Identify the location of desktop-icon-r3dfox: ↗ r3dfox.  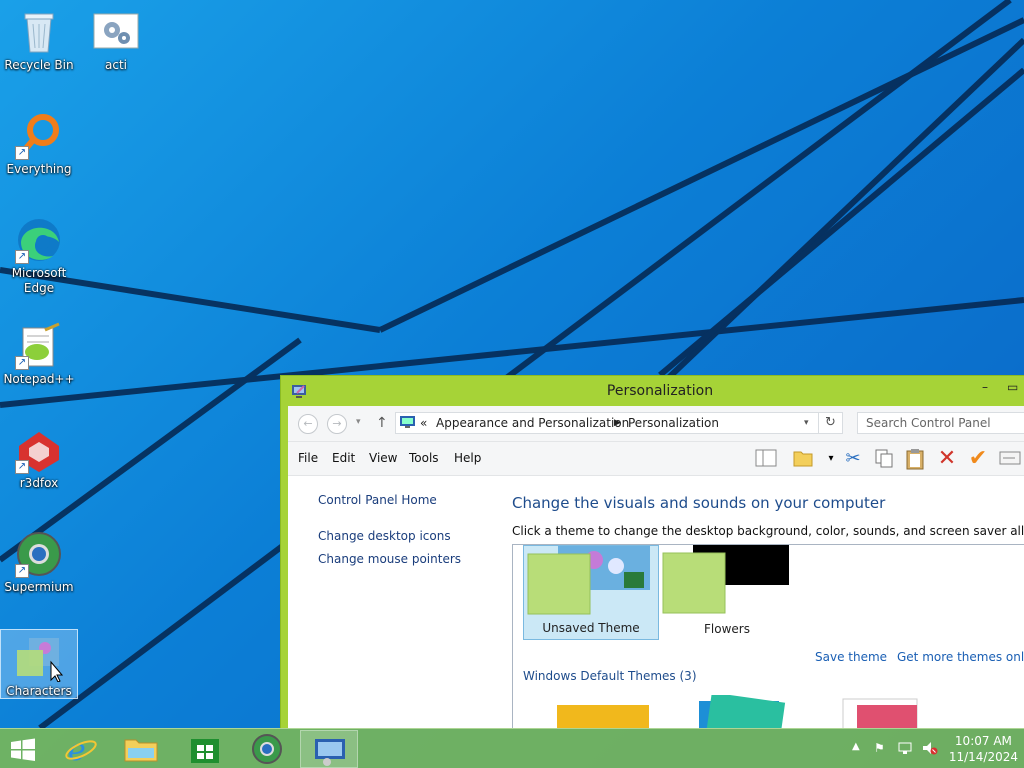
(39, 457).